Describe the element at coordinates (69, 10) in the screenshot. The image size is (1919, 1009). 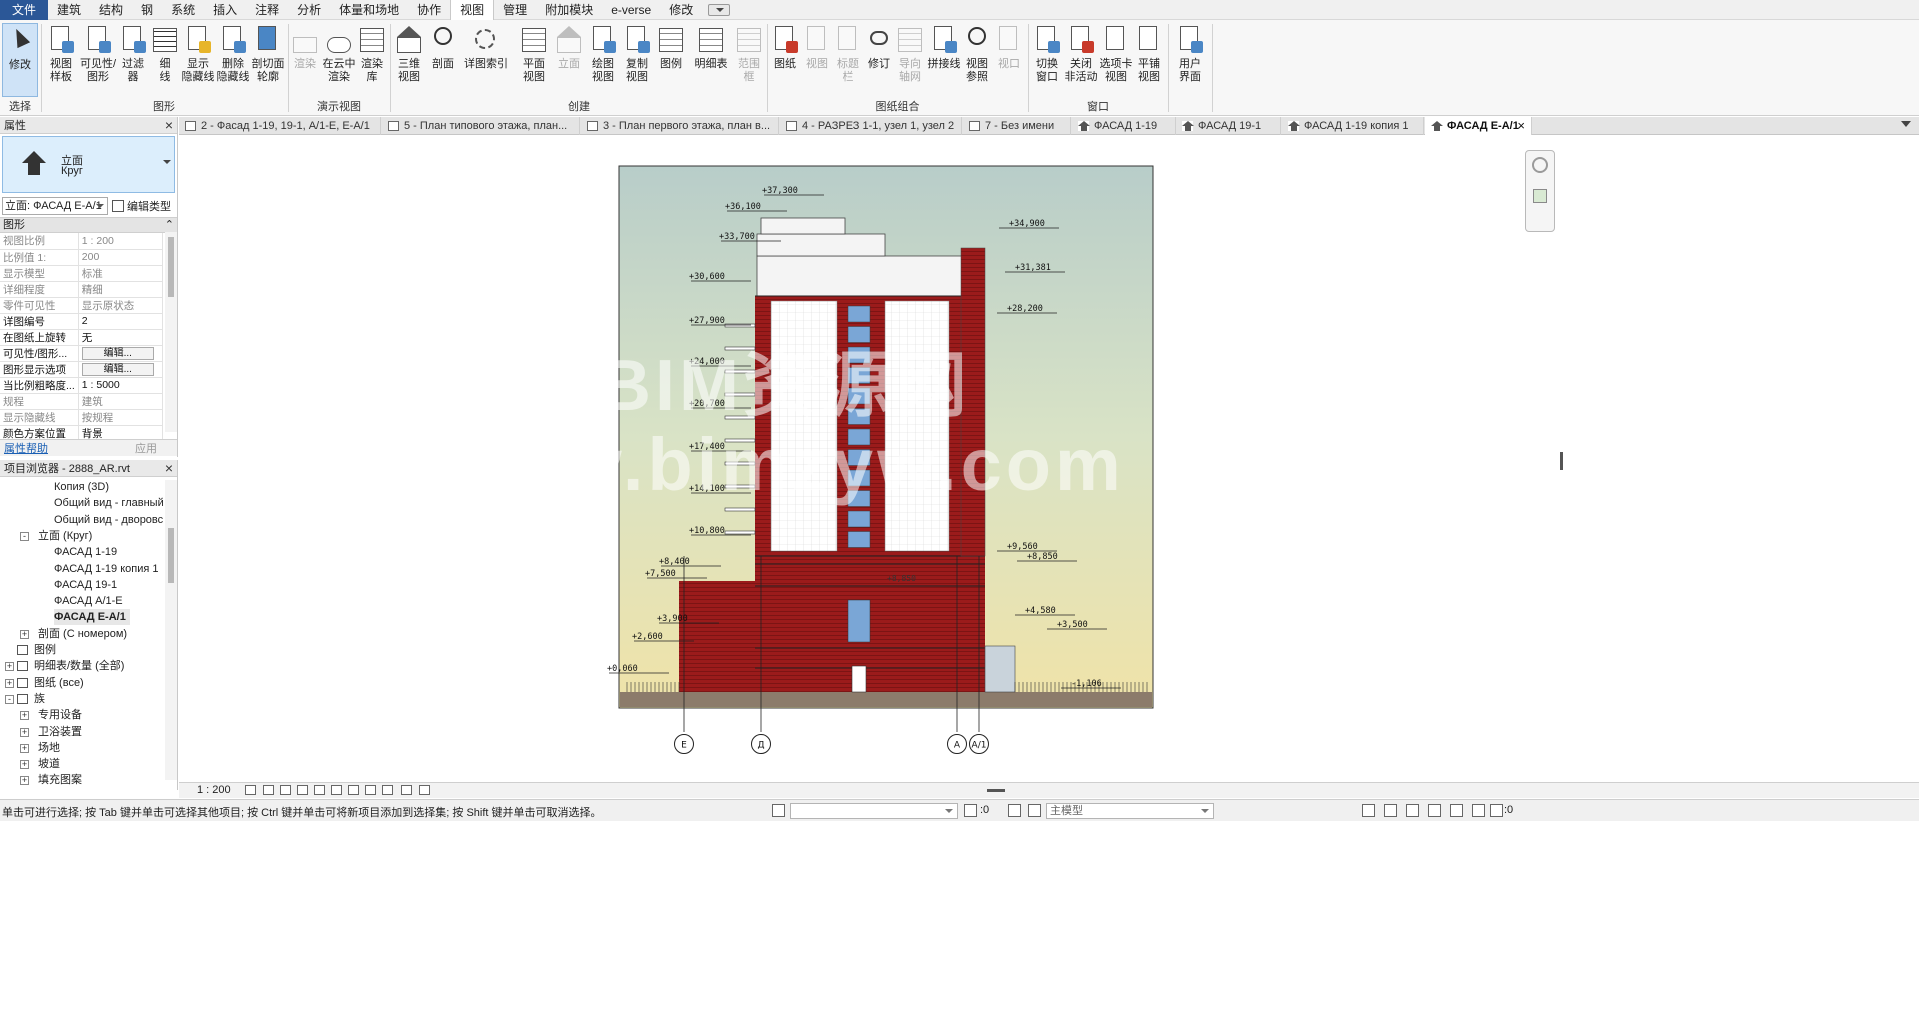
I see `menu-architecture: 建筑` at that location.